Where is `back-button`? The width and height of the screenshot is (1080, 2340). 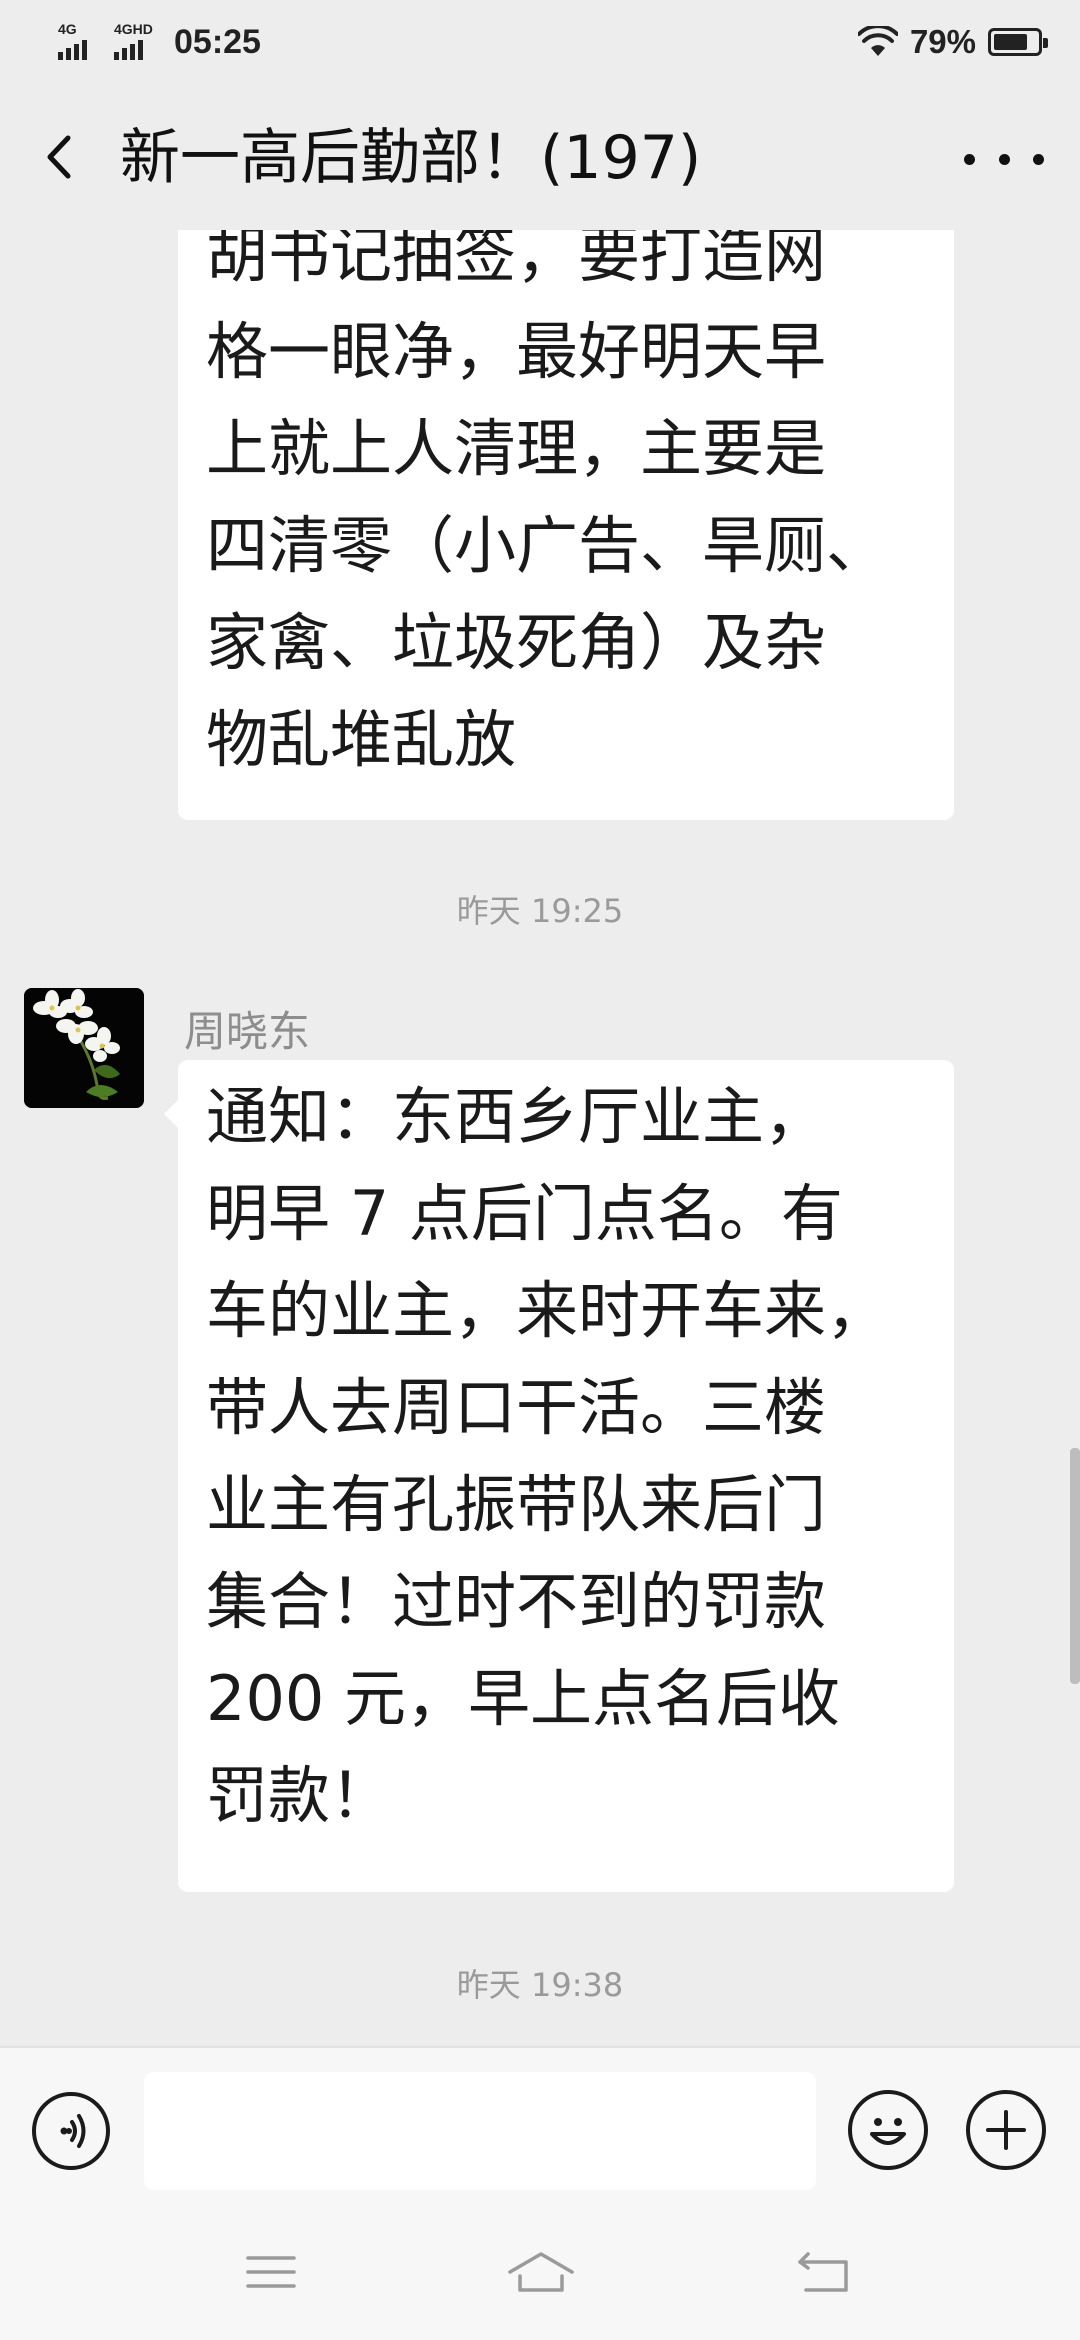 back-button is located at coordinates (60, 157).